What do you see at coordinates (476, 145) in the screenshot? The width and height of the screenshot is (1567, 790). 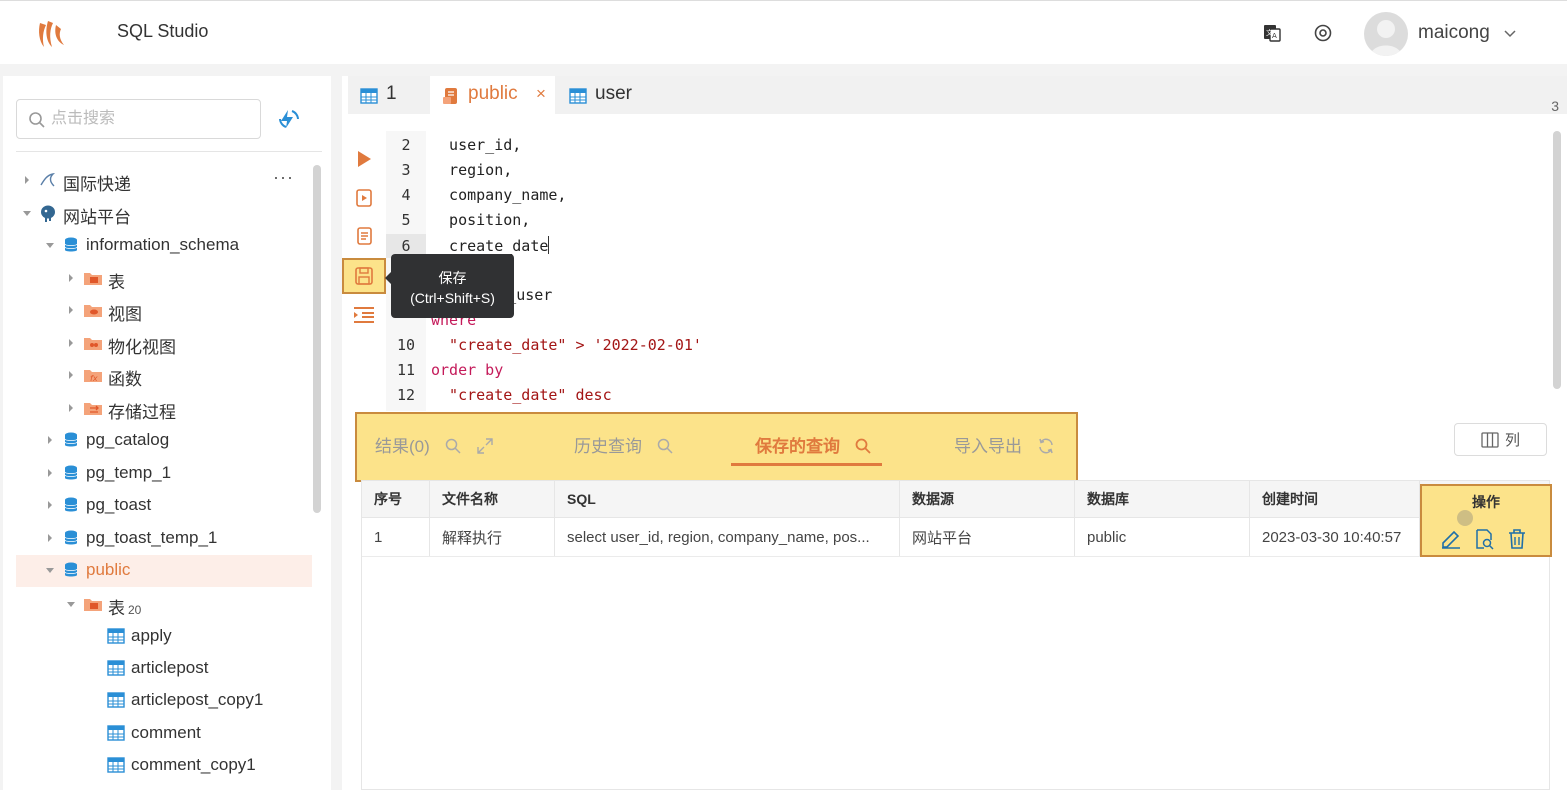 I see `code-line: user_id,` at bounding box center [476, 145].